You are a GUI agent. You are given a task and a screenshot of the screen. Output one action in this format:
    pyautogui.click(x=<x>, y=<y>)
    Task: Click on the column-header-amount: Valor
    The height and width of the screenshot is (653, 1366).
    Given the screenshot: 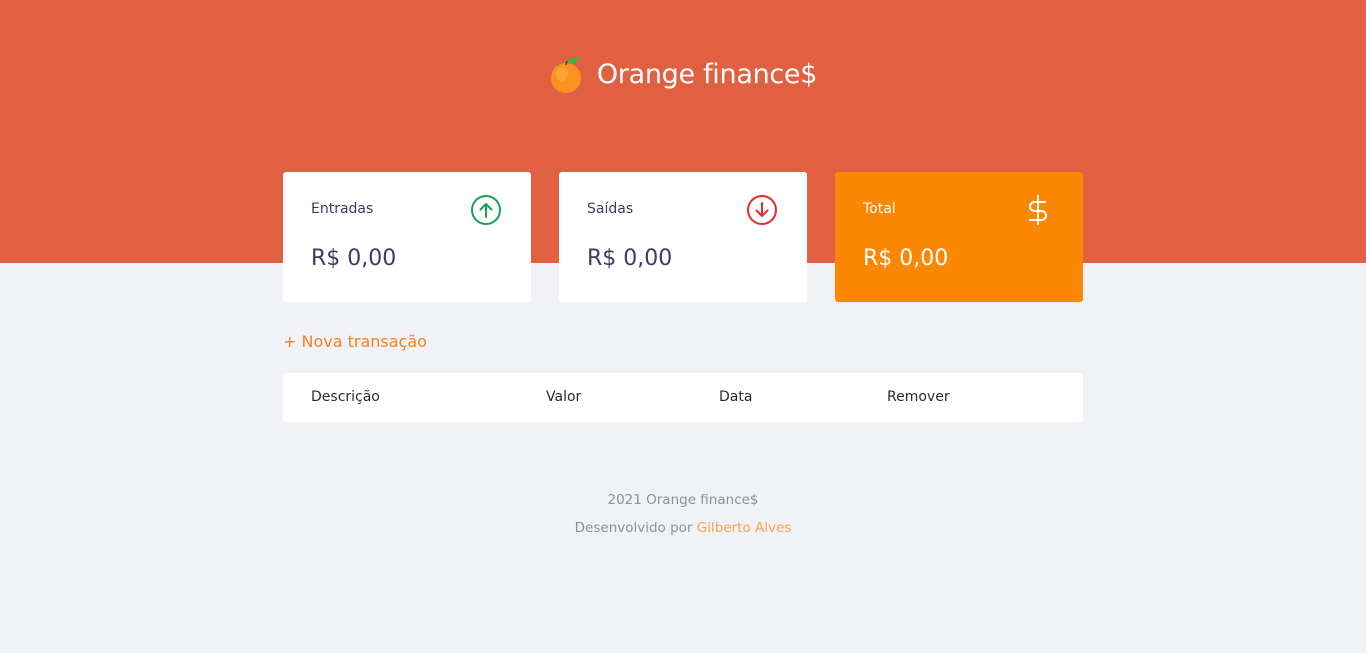 What is the action you would take?
    pyautogui.click(x=564, y=397)
    